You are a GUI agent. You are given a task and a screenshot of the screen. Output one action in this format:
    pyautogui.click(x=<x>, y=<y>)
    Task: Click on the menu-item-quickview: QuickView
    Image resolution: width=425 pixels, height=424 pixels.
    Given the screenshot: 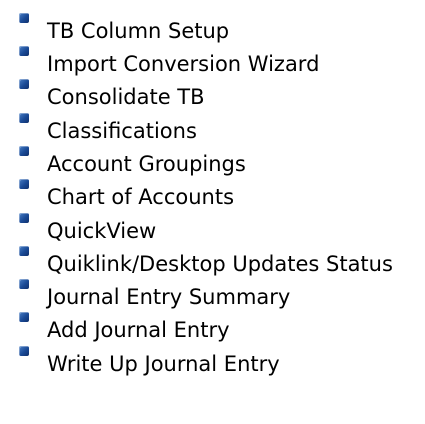 What is the action you would take?
    pyautogui.click(x=212, y=230)
    